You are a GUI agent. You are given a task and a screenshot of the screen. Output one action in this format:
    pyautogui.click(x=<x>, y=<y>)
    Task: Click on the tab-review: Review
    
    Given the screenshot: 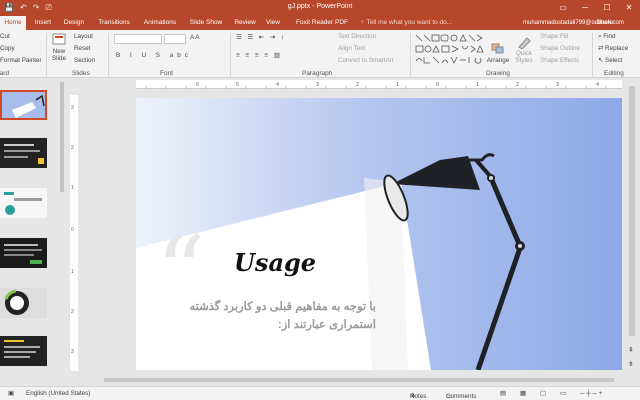 What is the action you would take?
    pyautogui.click(x=245, y=23)
    